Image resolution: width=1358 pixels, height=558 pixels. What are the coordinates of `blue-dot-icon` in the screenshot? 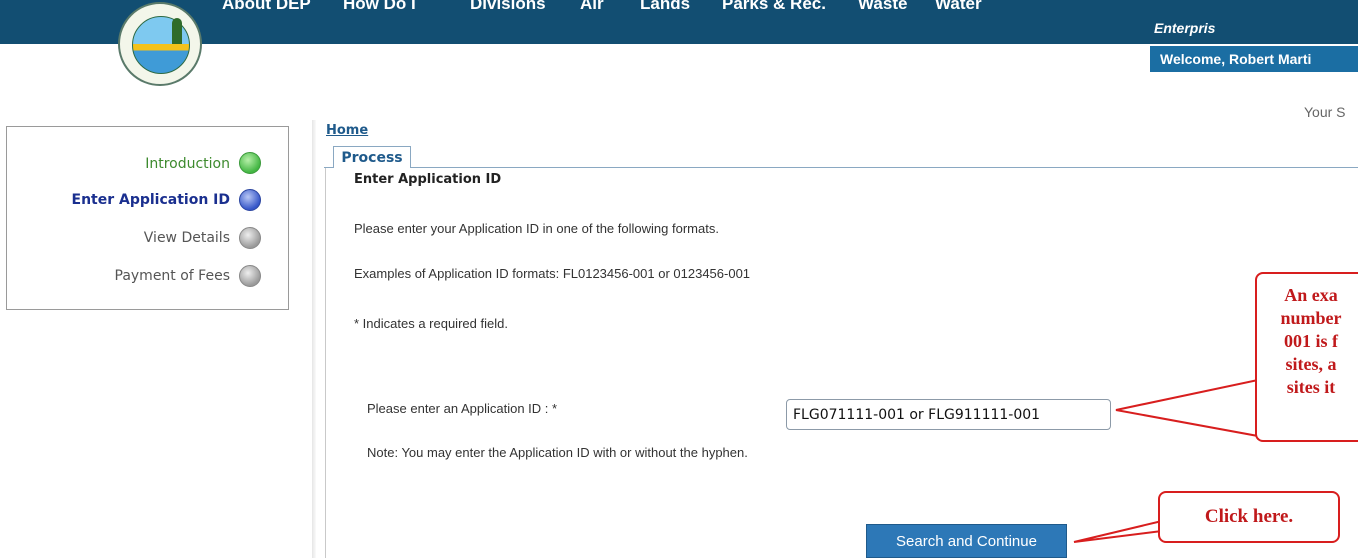 It's located at (250, 200).